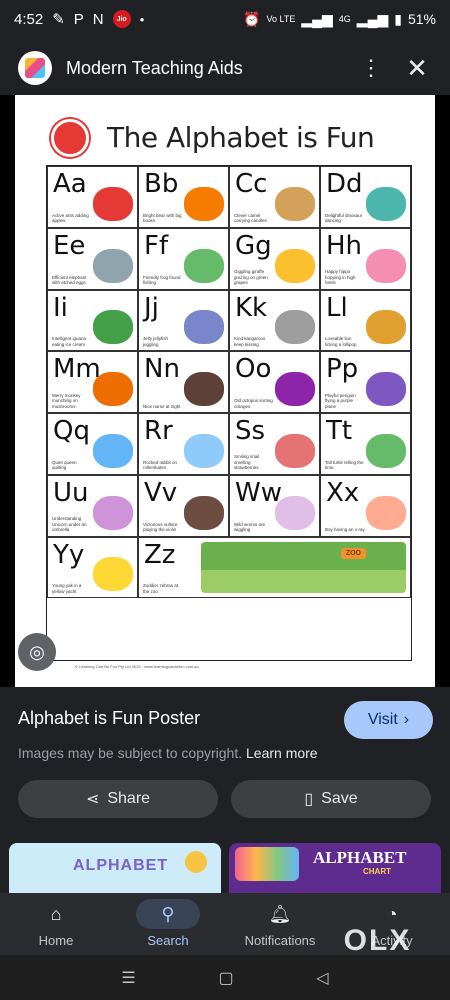 The height and width of the screenshot is (1000, 450). Describe the element at coordinates (303, 567) in the screenshot. I see `zoo-illustration: ZOO` at that location.